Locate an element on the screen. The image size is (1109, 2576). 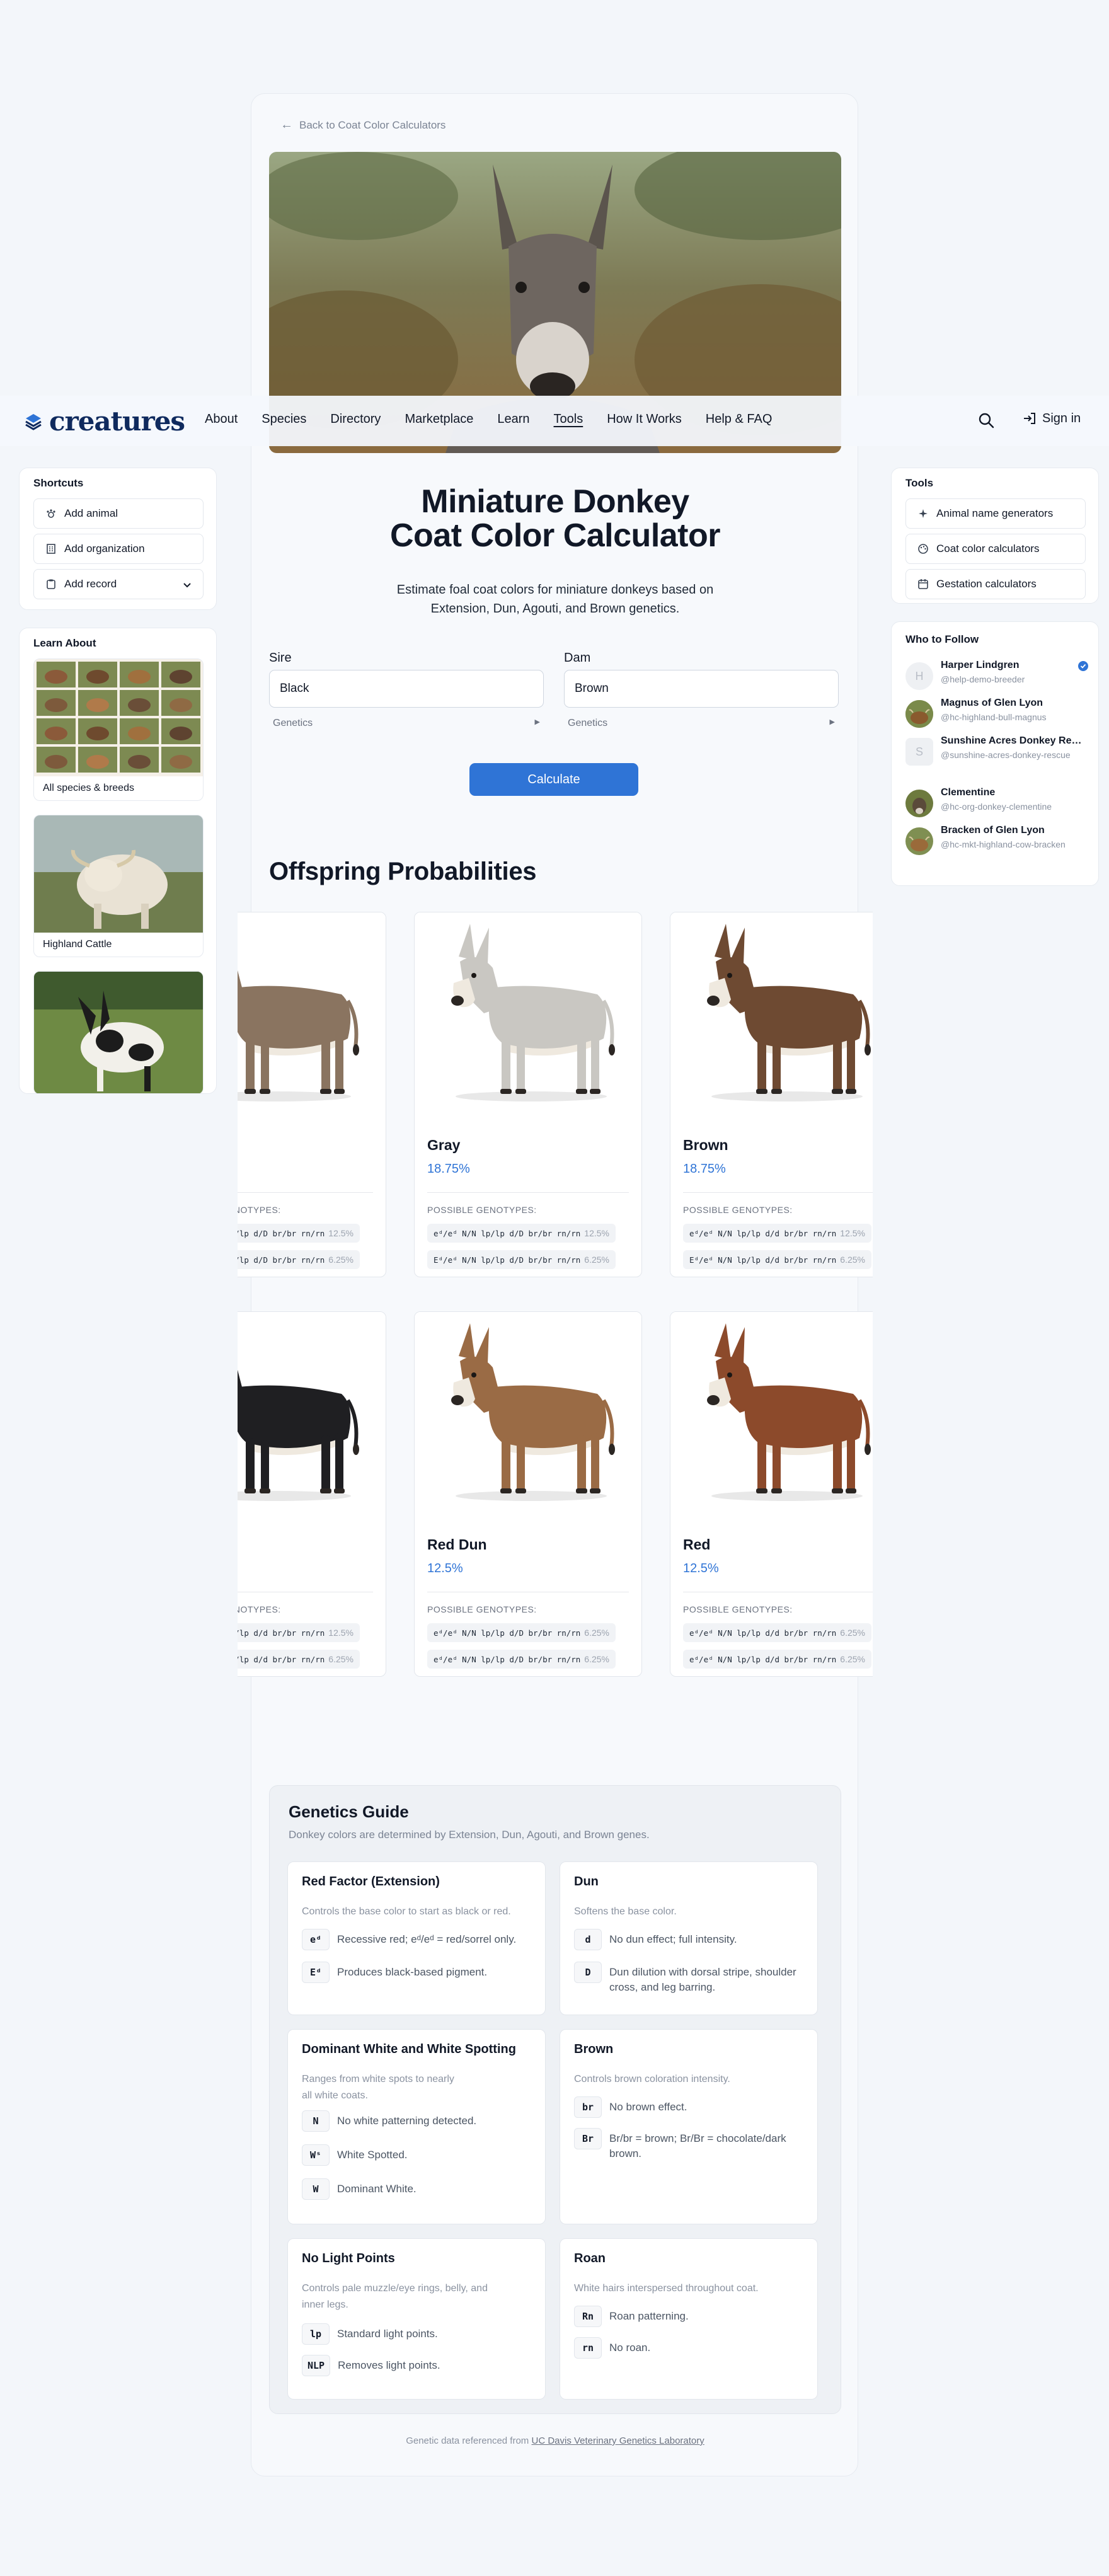
dam-input: Brown is located at coordinates (701, 689).